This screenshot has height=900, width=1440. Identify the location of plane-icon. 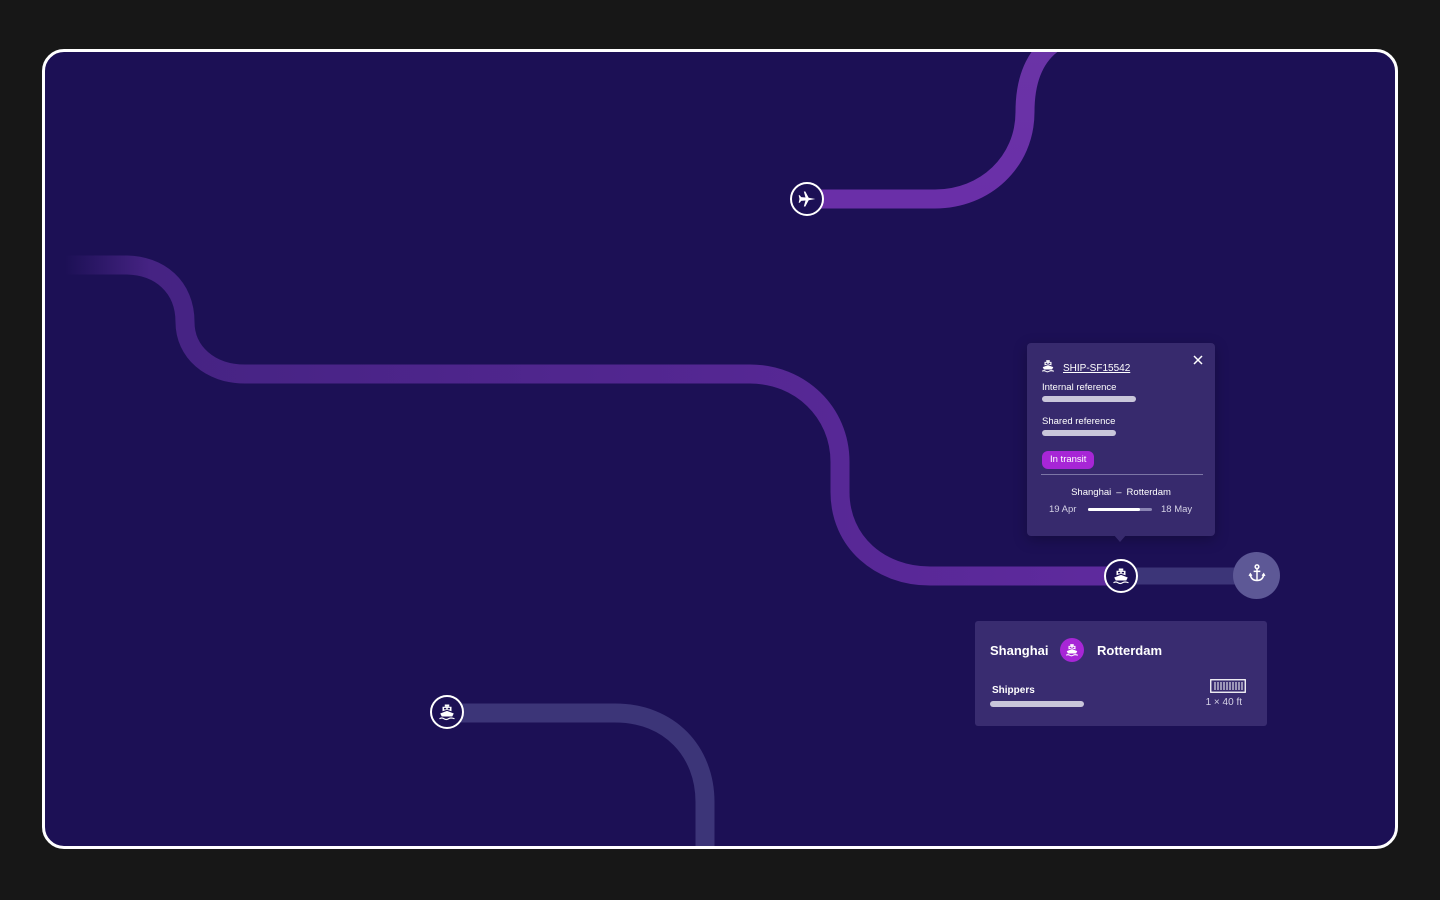
(807, 199).